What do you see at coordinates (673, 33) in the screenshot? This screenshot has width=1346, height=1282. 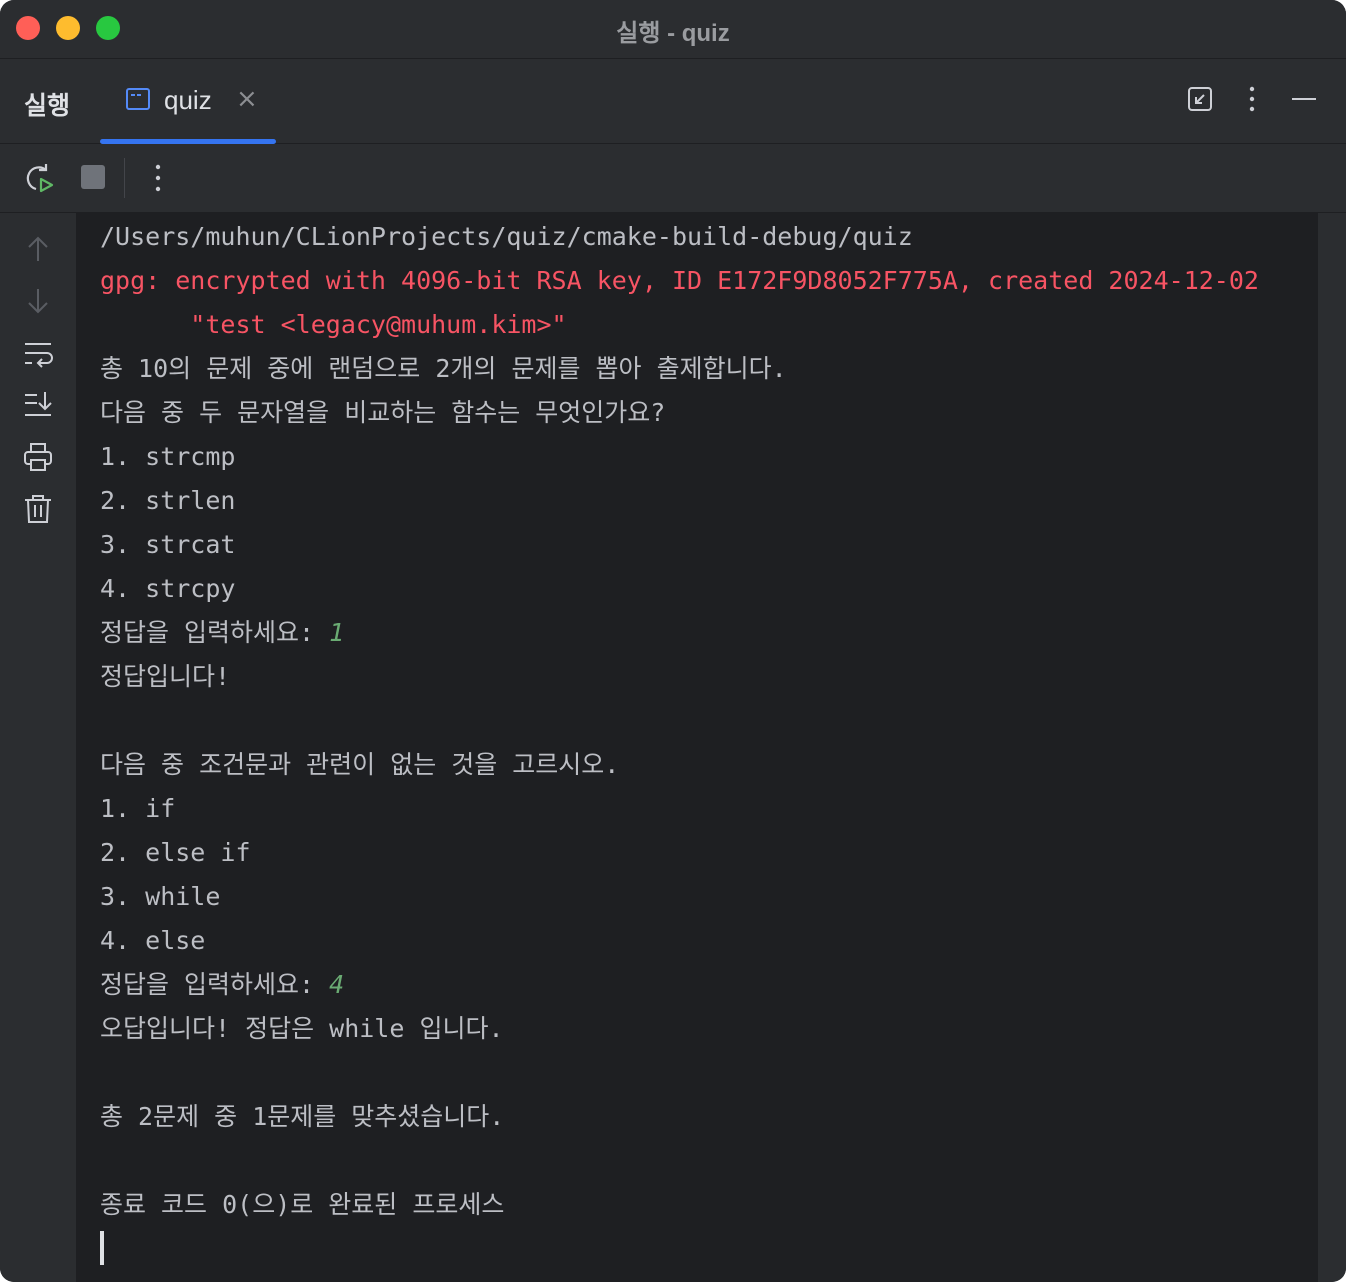 I see `window-title: 실행 - quiz` at bounding box center [673, 33].